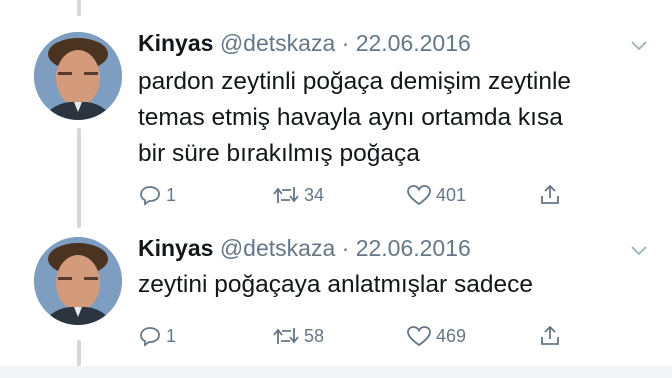  What do you see at coordinates (336, 372) in the screenshot?
I see `next-tweet-edge` at bounding box center [336, 372].